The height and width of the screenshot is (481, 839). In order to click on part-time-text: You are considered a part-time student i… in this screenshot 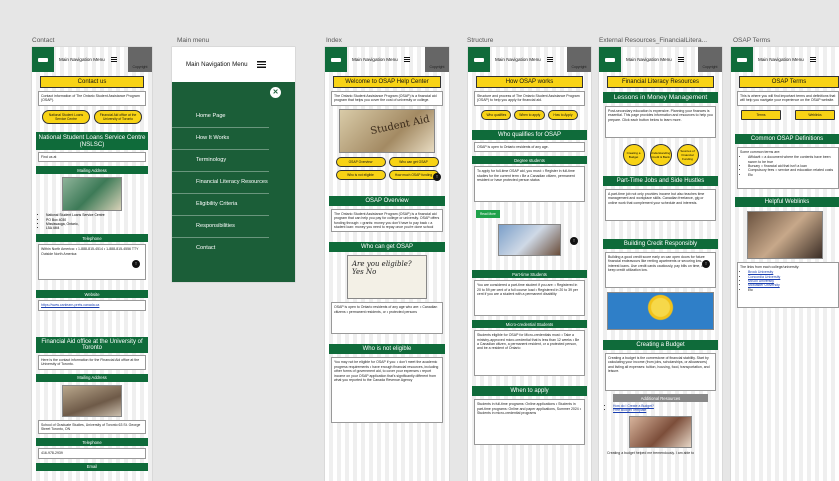, I will do `click(529, 298)`.